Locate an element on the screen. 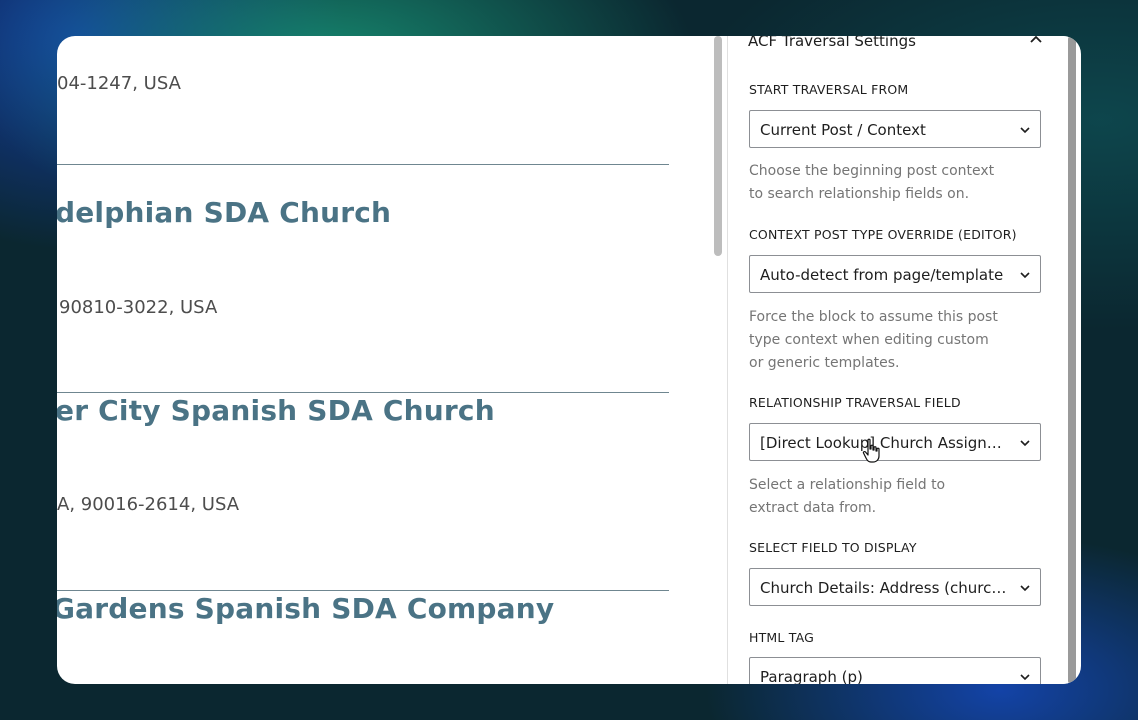  label-relationship-traversal: RELATIONSHIP TRAVERSAL FIELD is located at coordinates (855, 402).